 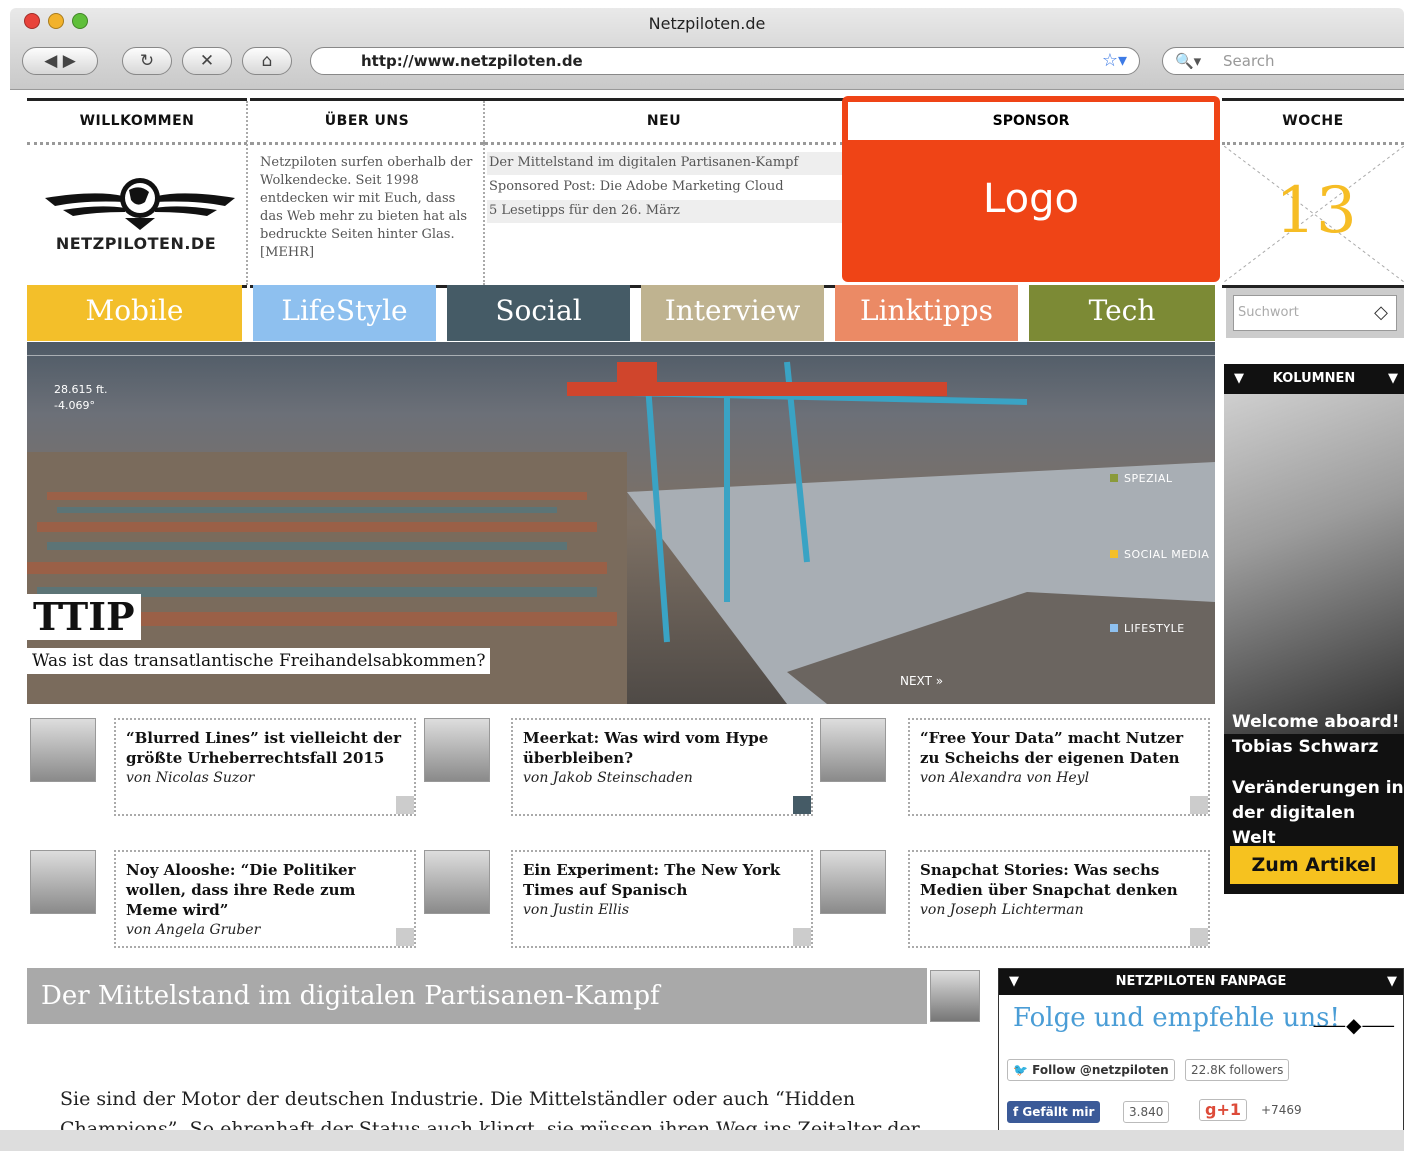 What do you see at coordinates (1314, 564) in the screenshot?
I see `author-portrait` at bounding box center [1314, 564].